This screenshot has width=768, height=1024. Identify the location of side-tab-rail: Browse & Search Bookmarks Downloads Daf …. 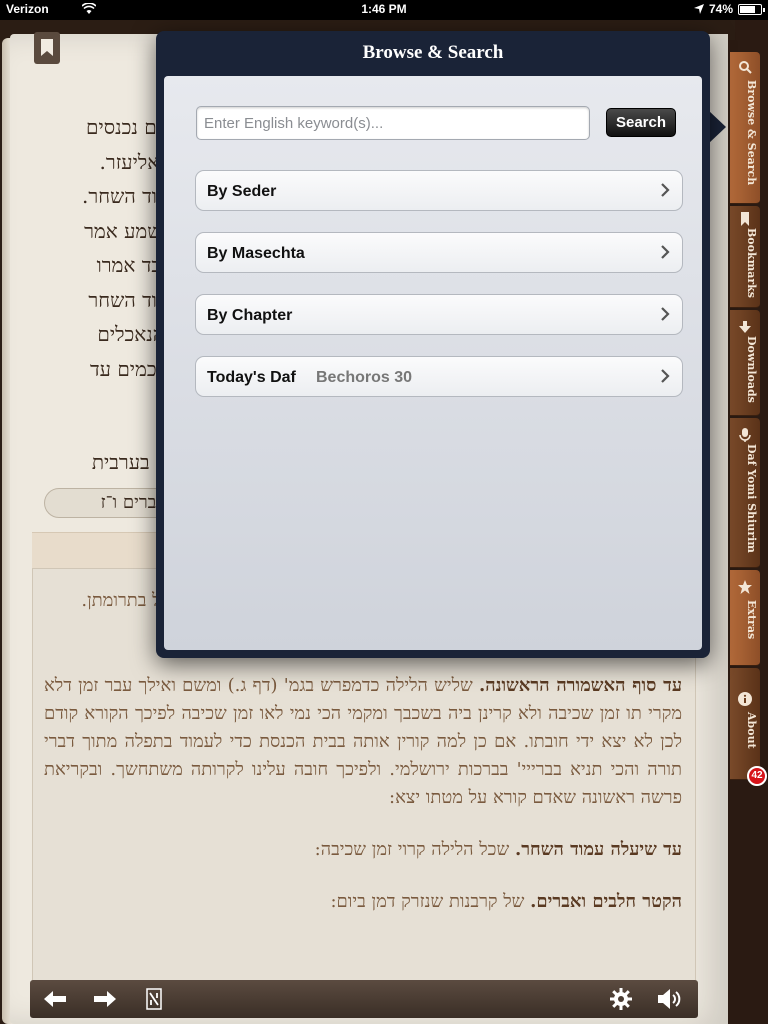
(748, 532).